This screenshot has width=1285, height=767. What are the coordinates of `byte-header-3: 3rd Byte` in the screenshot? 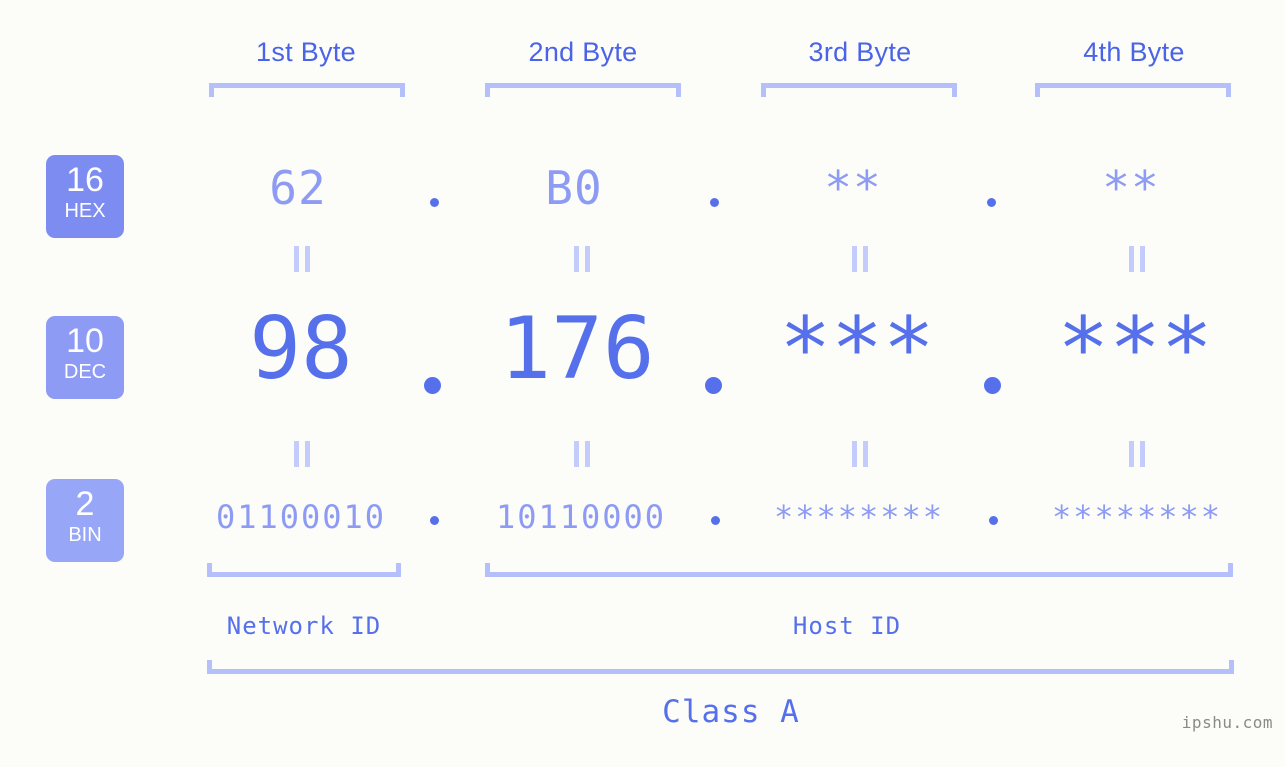 It's located at (860, 52).